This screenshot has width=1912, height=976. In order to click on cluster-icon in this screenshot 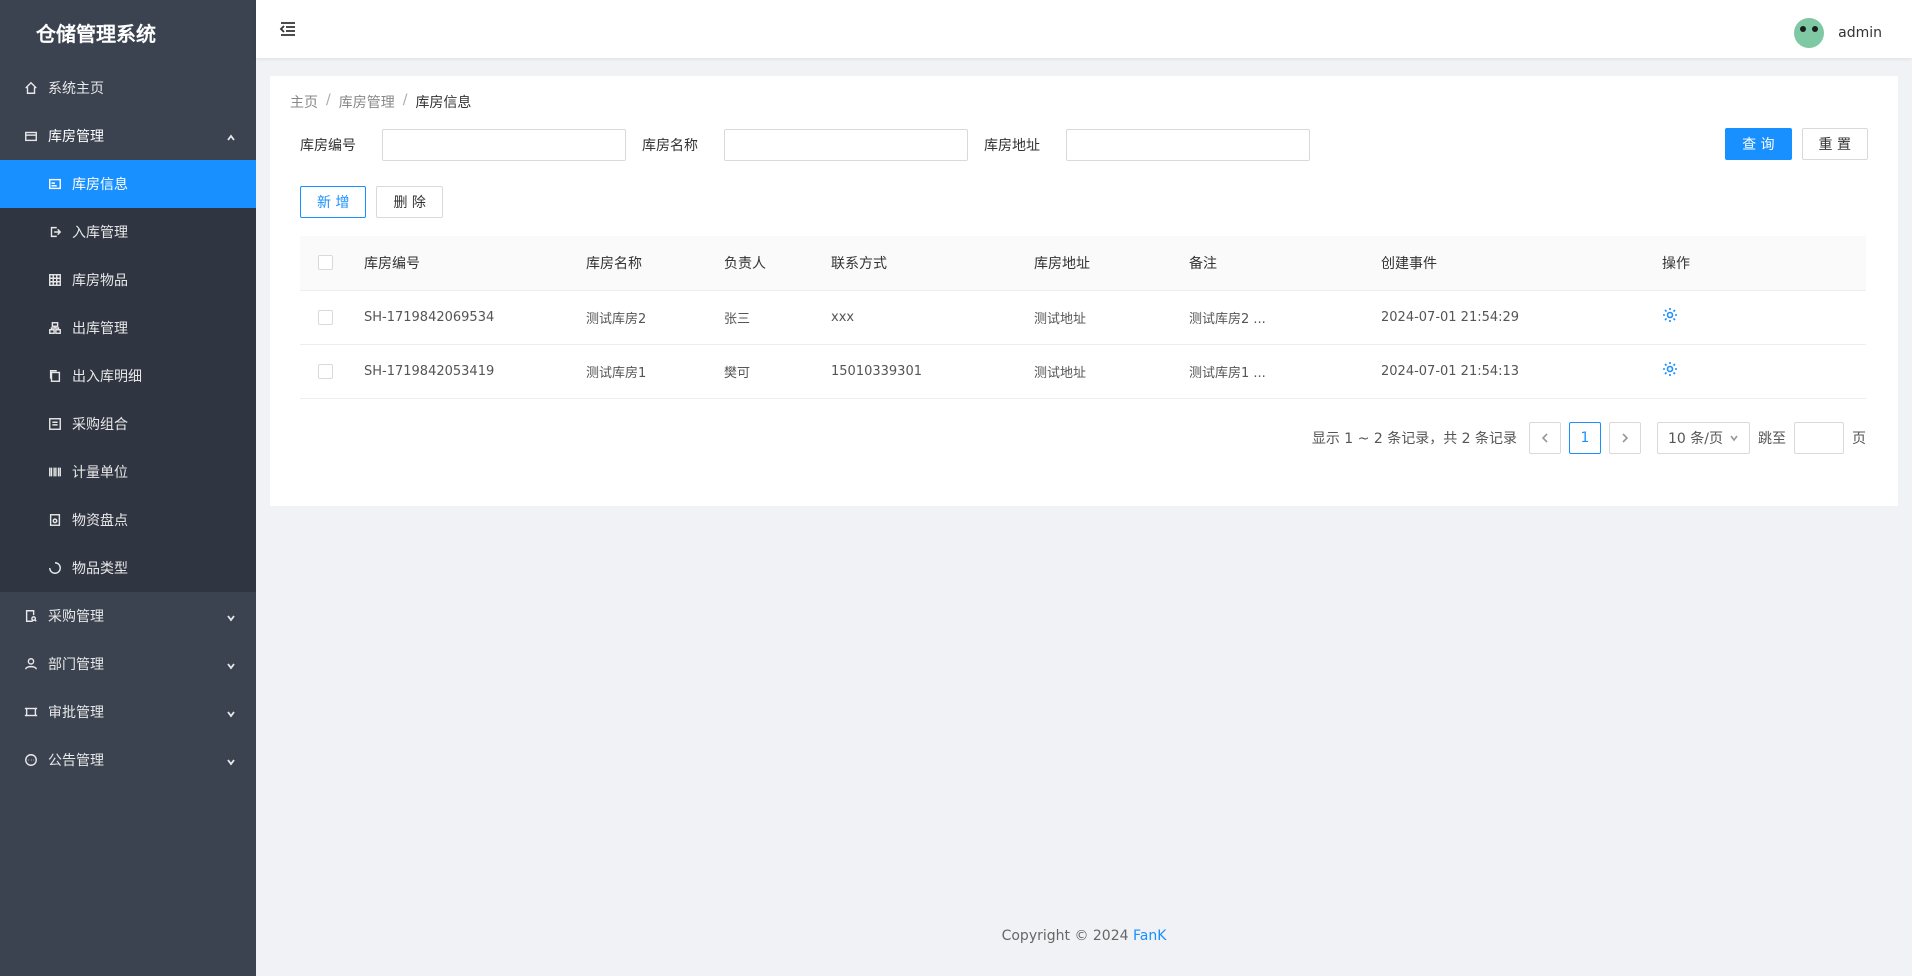, I will do `click(55, 328)`.